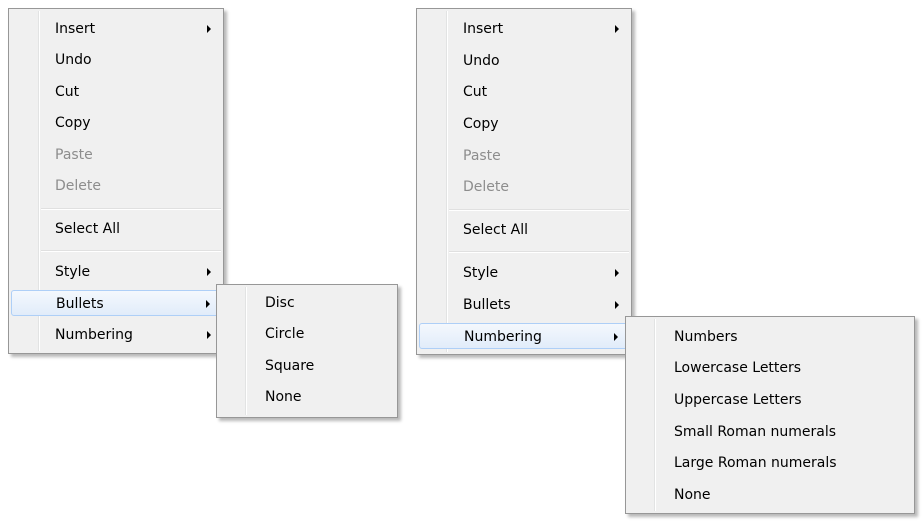  I want to click on menu-item-square: Square, so click(307, 366).